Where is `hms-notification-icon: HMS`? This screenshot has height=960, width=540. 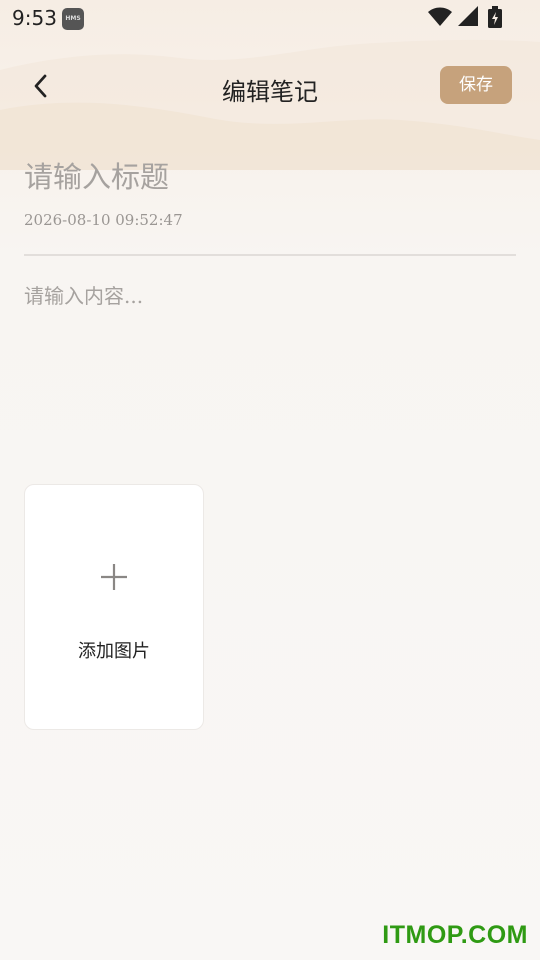 hms-notification-icon: HMS is located at coordinates (73, 19).